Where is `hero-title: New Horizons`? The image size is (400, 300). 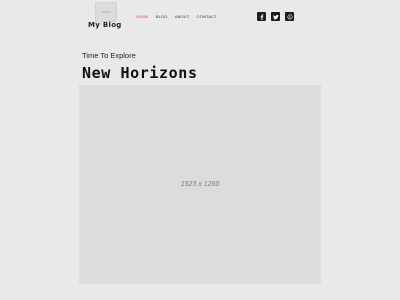
hero-title: New Horizons is located at coordinates (140, 73).